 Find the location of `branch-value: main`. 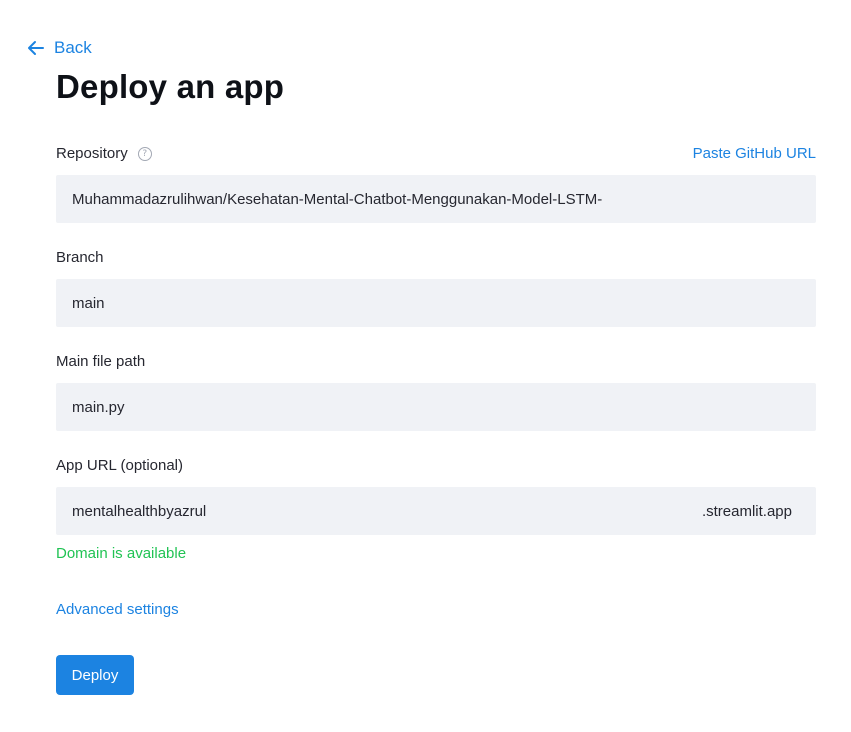

branch-value: main is located at coordinates (88, 303).